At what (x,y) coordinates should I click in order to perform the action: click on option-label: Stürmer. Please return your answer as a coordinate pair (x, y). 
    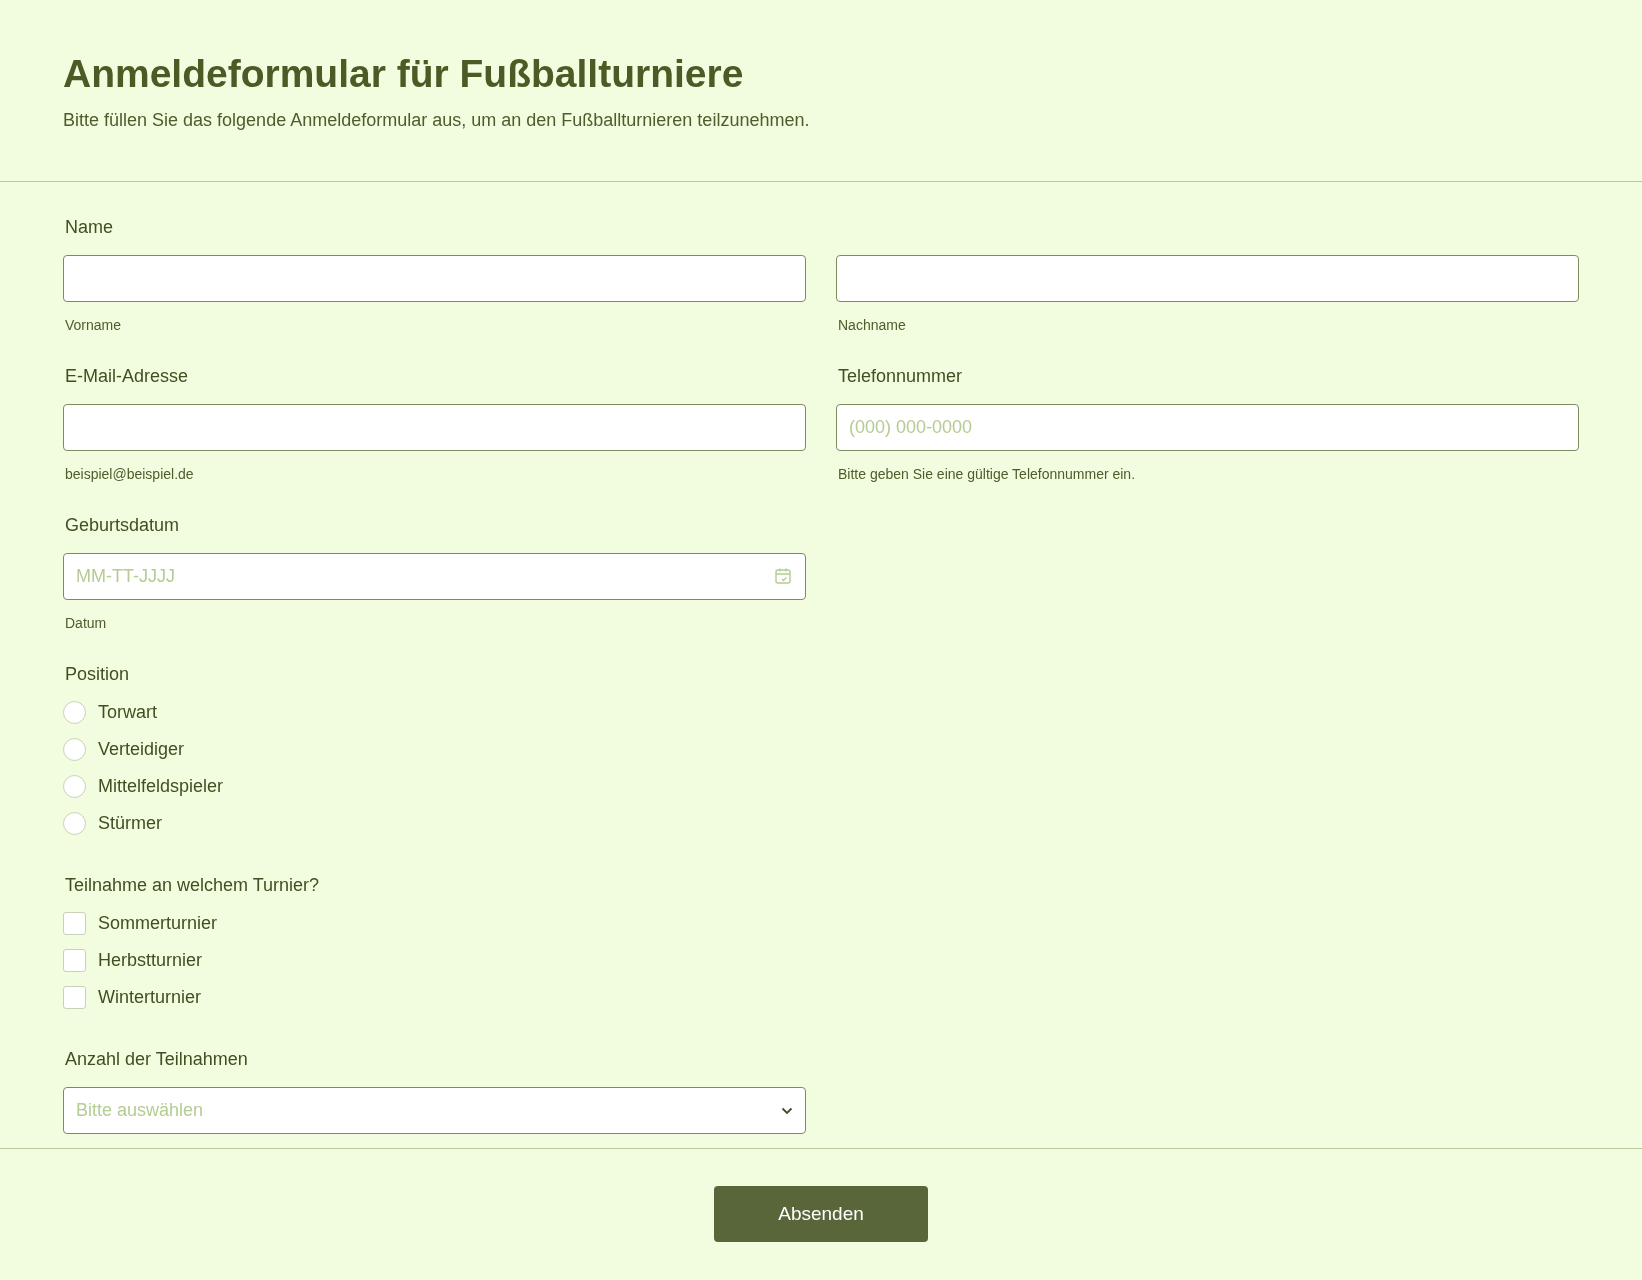
    Looking at the image, I should click on (130, 823).